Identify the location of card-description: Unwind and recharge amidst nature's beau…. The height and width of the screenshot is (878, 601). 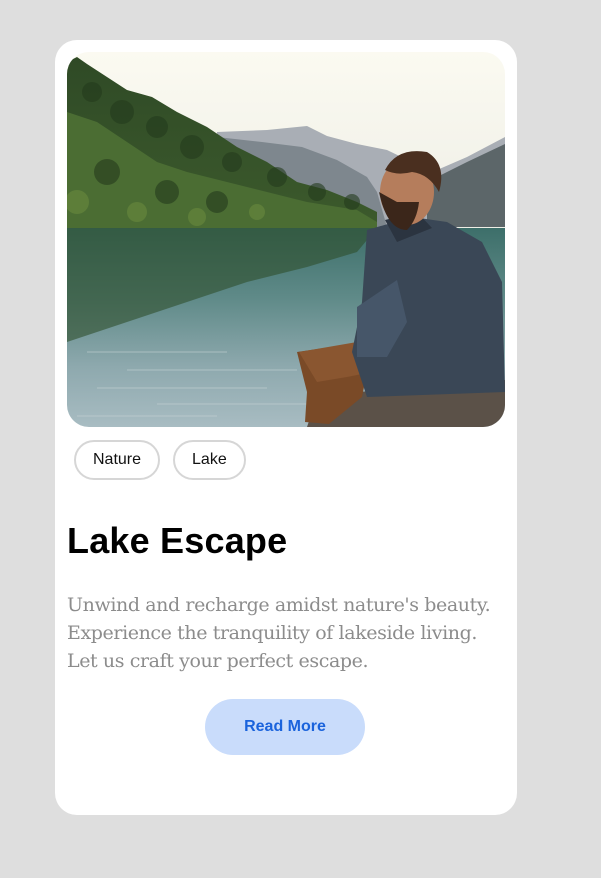
(279, 633).